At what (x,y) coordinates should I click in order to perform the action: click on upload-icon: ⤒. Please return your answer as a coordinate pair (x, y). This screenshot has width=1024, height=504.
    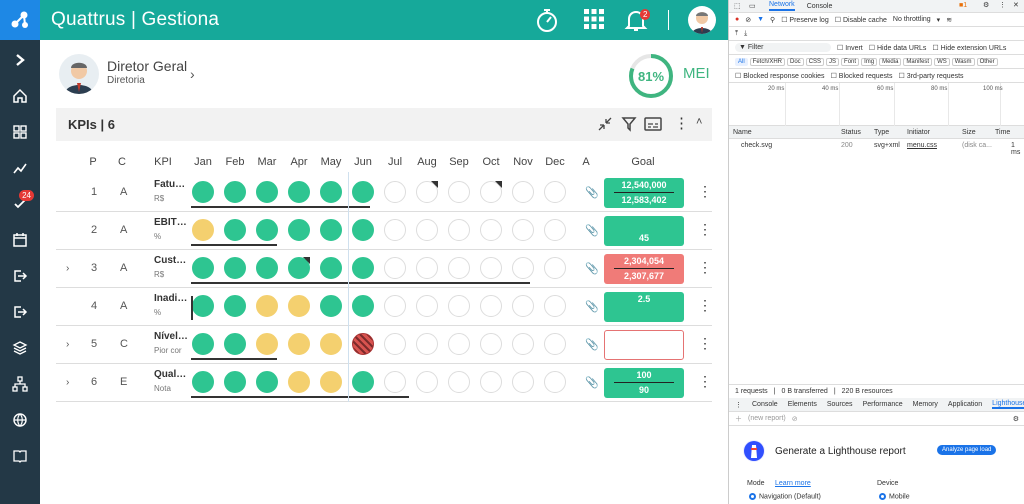
    Looking at the image, I should click on (736, 34).